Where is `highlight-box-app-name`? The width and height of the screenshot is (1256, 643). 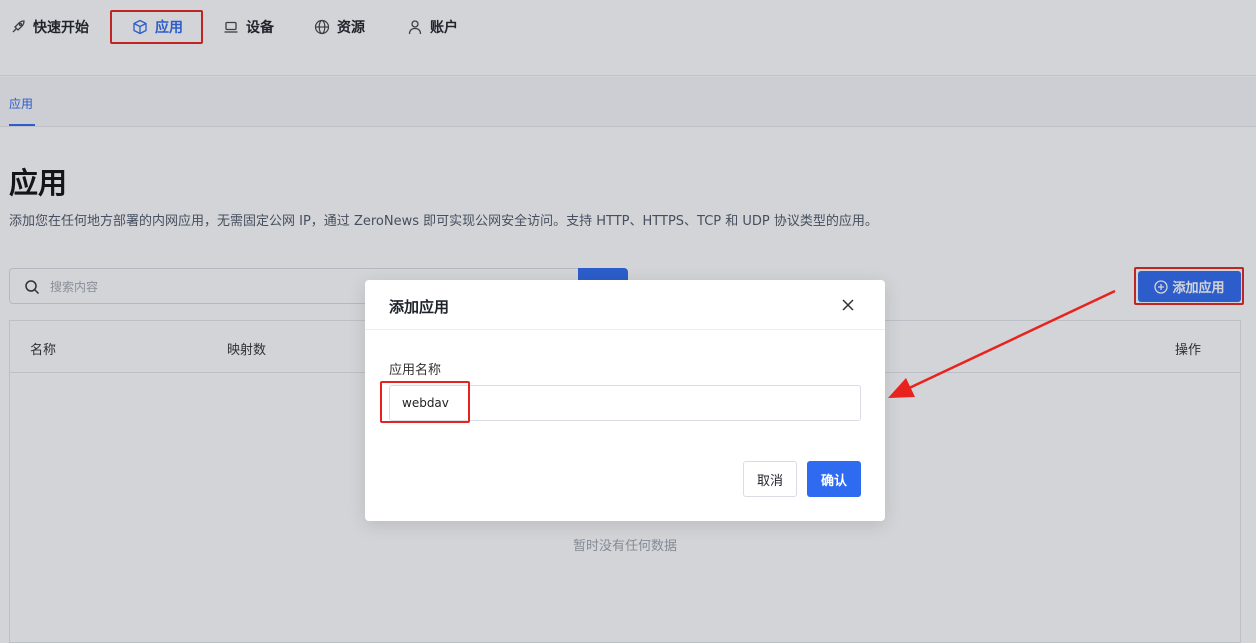
highlight-box-app-name is located at coordinates (425, 402).